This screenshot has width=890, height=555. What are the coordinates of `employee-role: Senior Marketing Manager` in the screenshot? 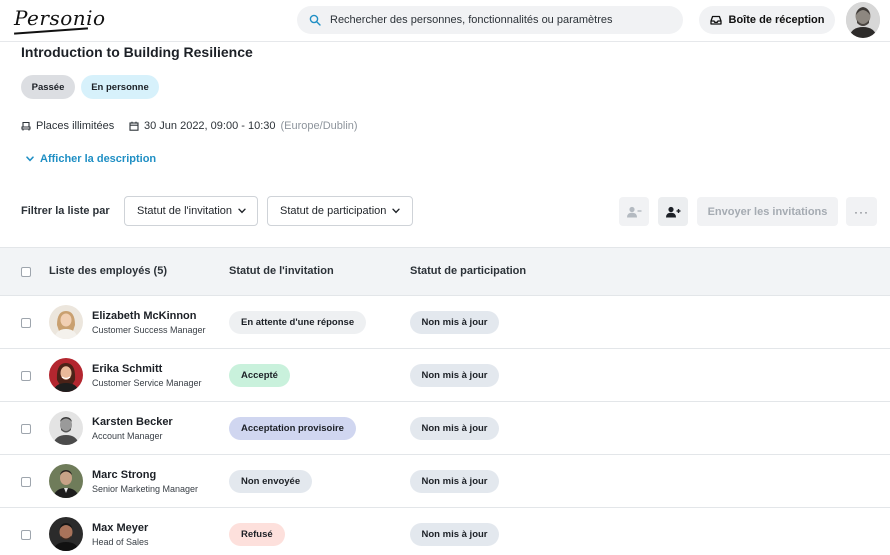 It's located at (145, 489).